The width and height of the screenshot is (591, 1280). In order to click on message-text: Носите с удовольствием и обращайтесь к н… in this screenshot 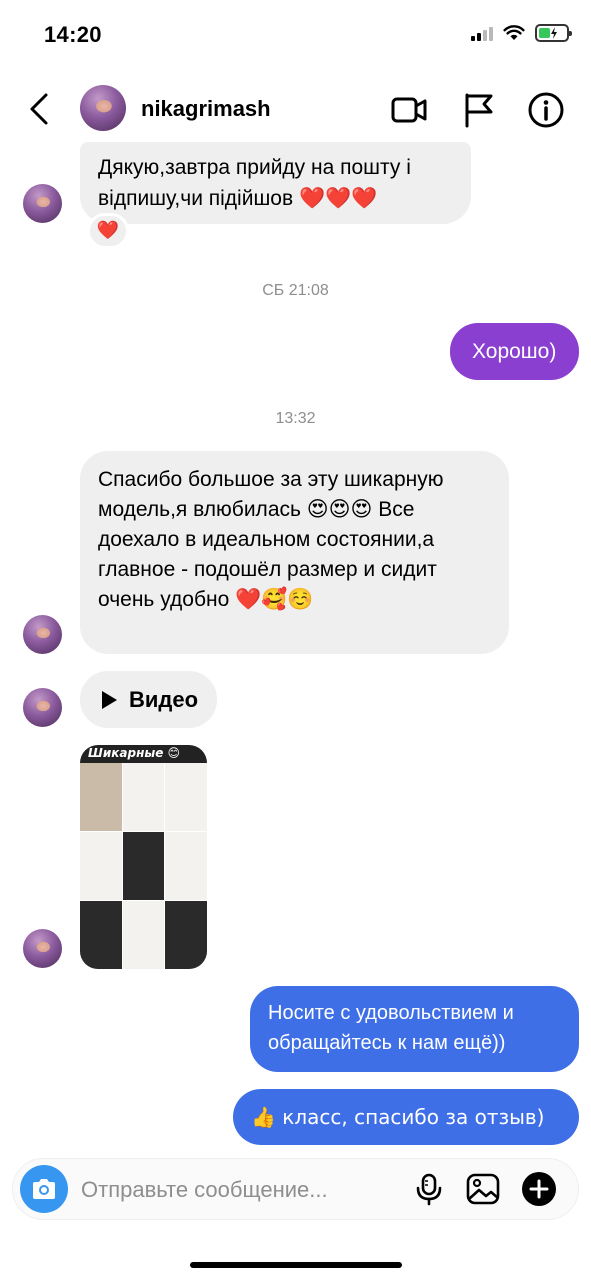, I will do `click(391, 1028)`.